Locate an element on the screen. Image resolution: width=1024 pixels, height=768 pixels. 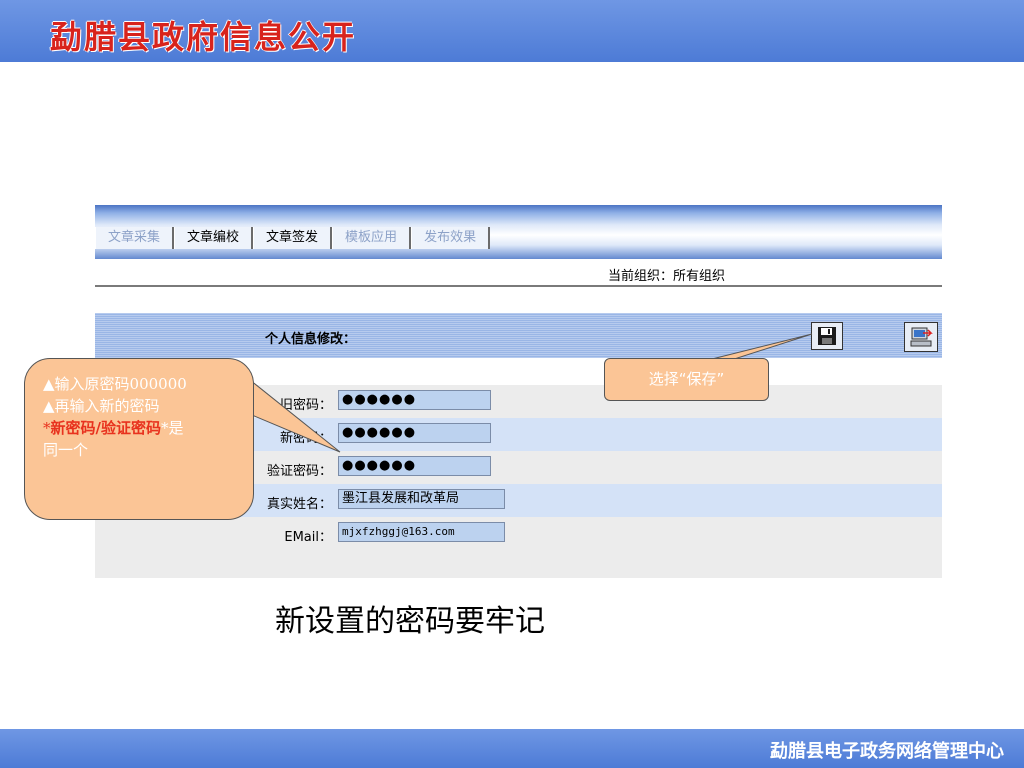
callout-highlight: 新密码/验证密码 is located at coordinates (105, 428).